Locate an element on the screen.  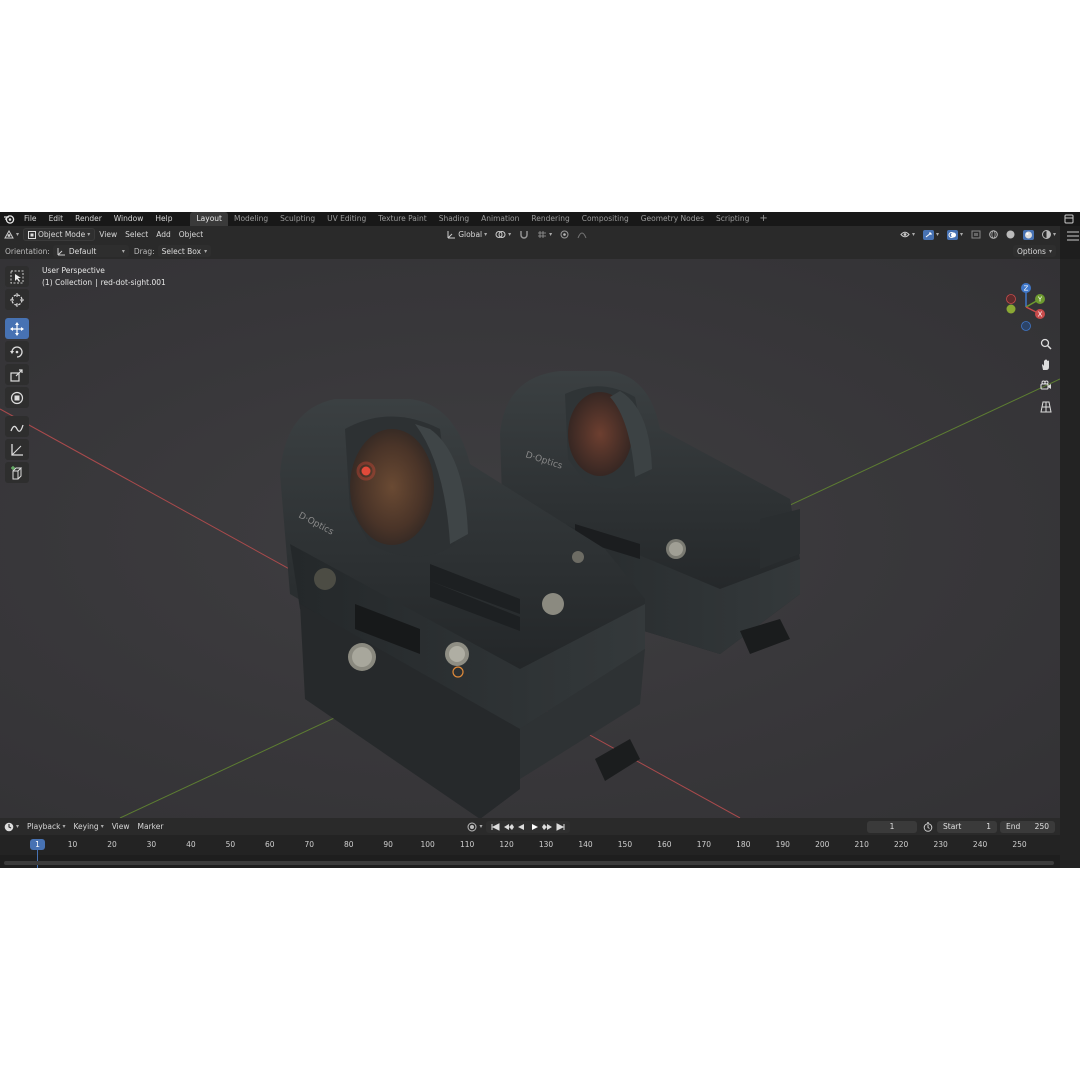
drag-dropdown: Select Box ▾ is located at coordinates (184, 251).